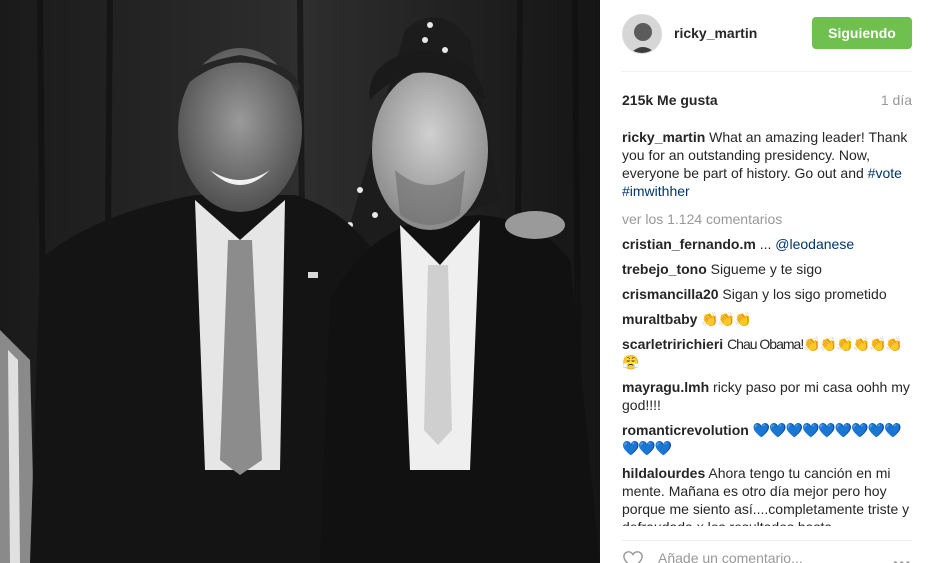  I want to click on avatar, so click(642, 34).